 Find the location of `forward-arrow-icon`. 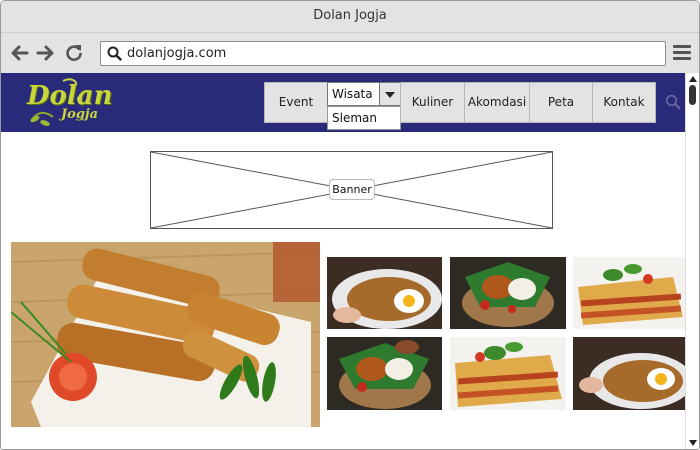

forward-arrow-icon is located at coordinates (45, 53).